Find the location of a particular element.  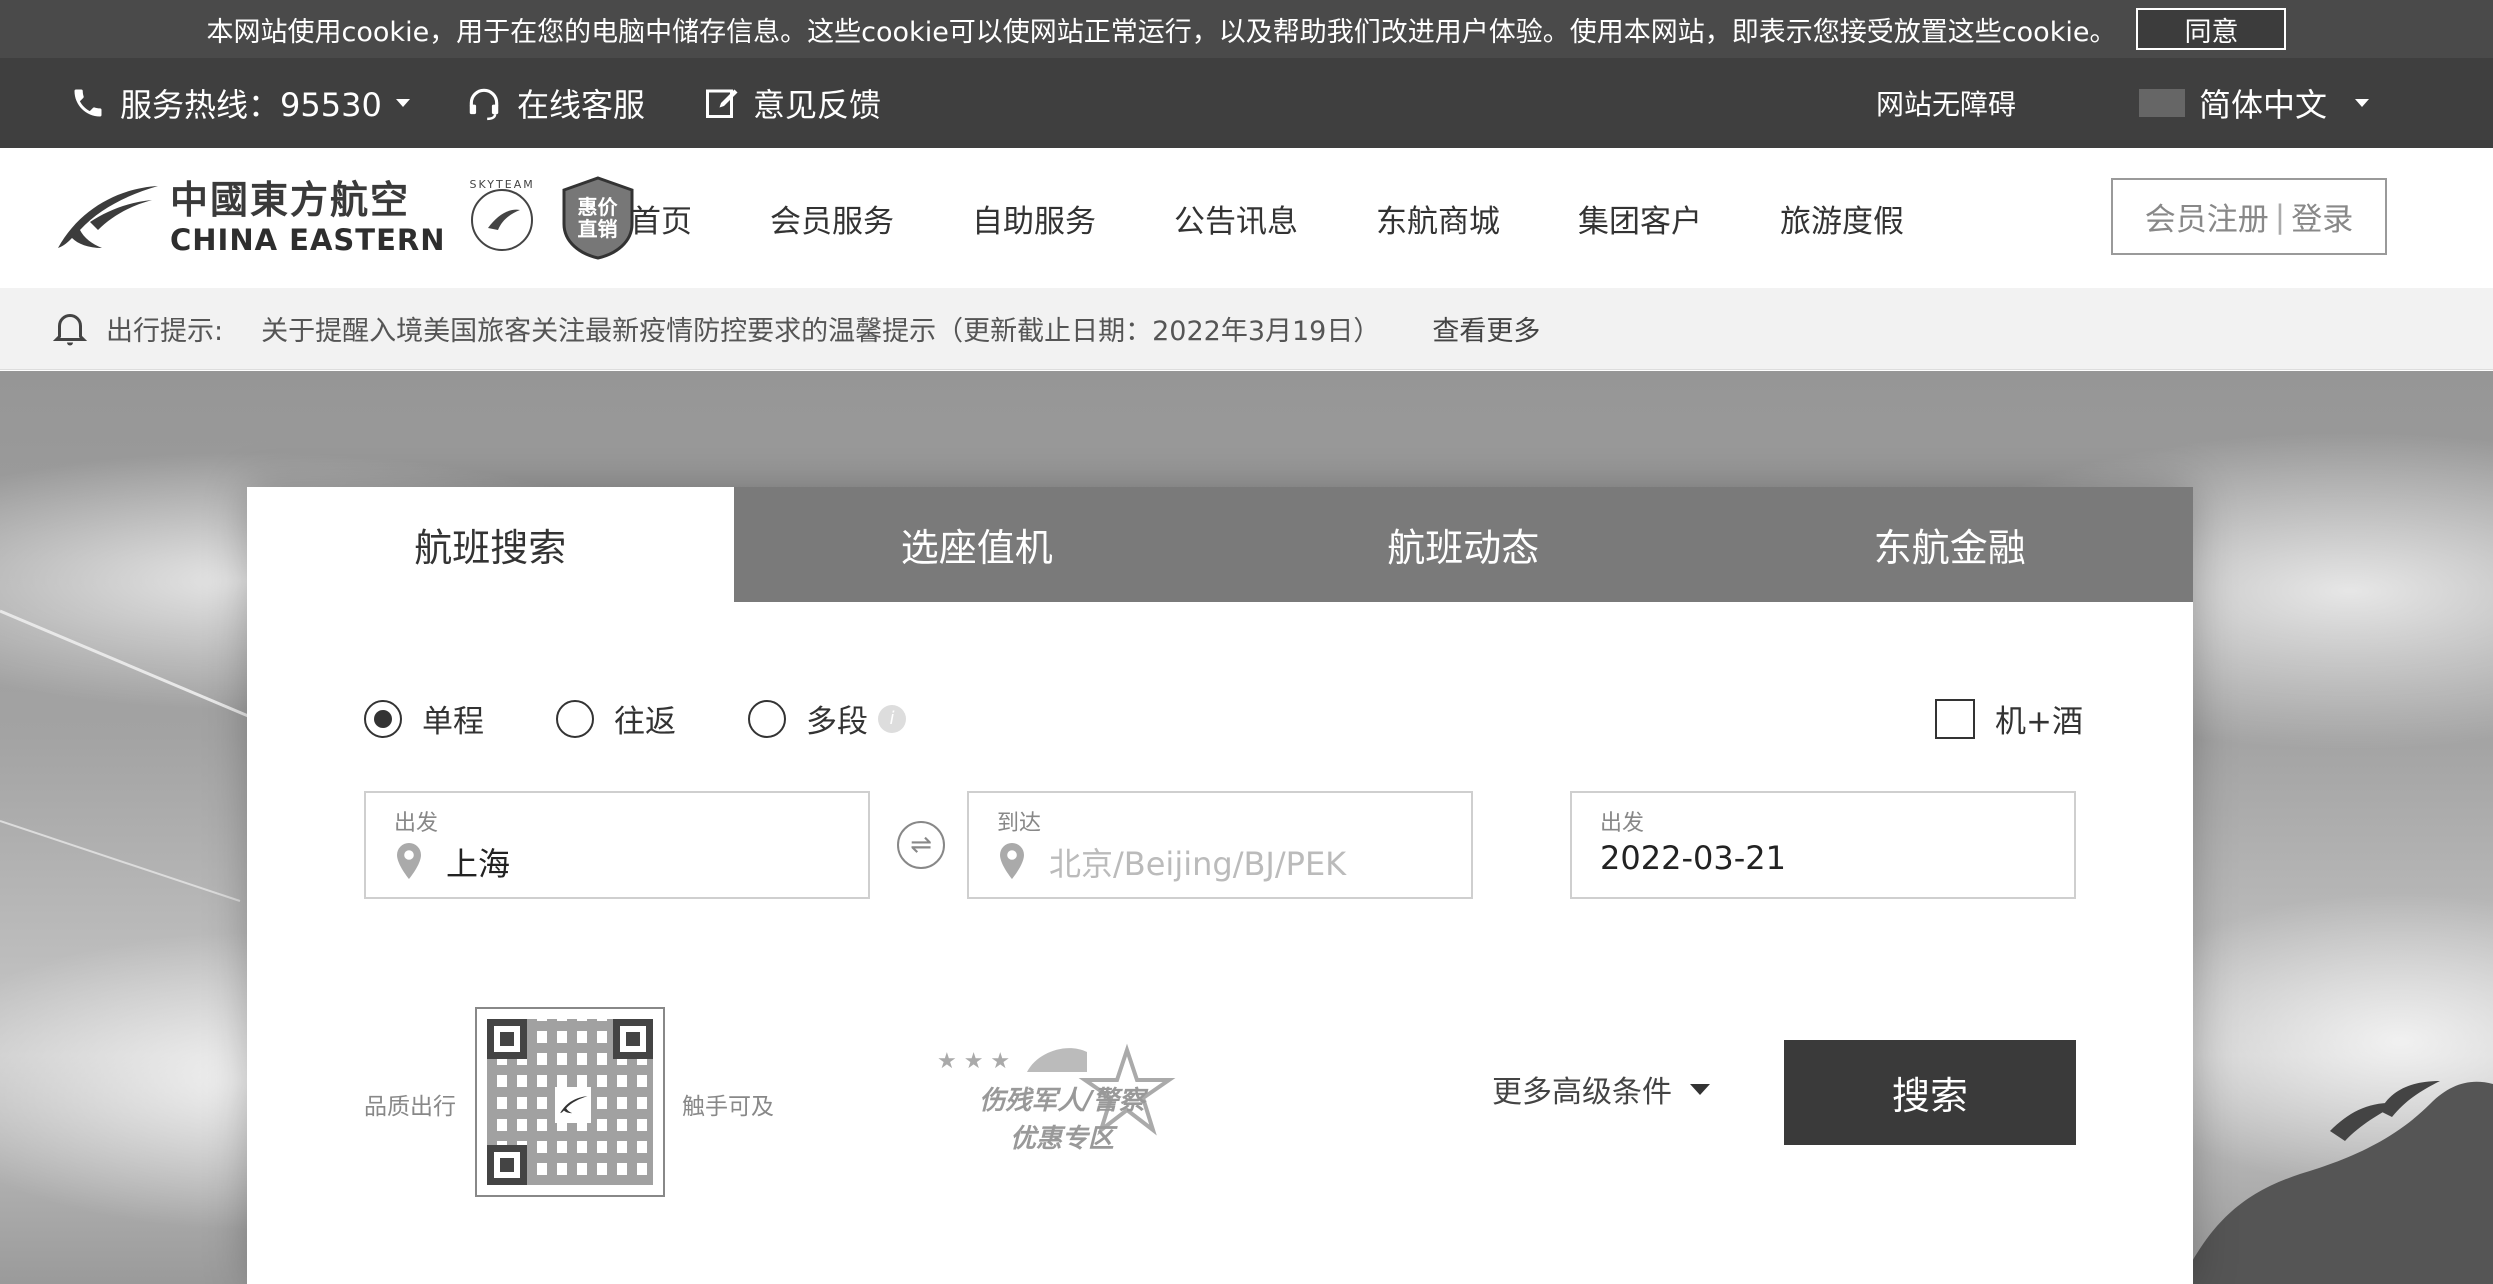

edit-icon is located at coordinates (722, 103).